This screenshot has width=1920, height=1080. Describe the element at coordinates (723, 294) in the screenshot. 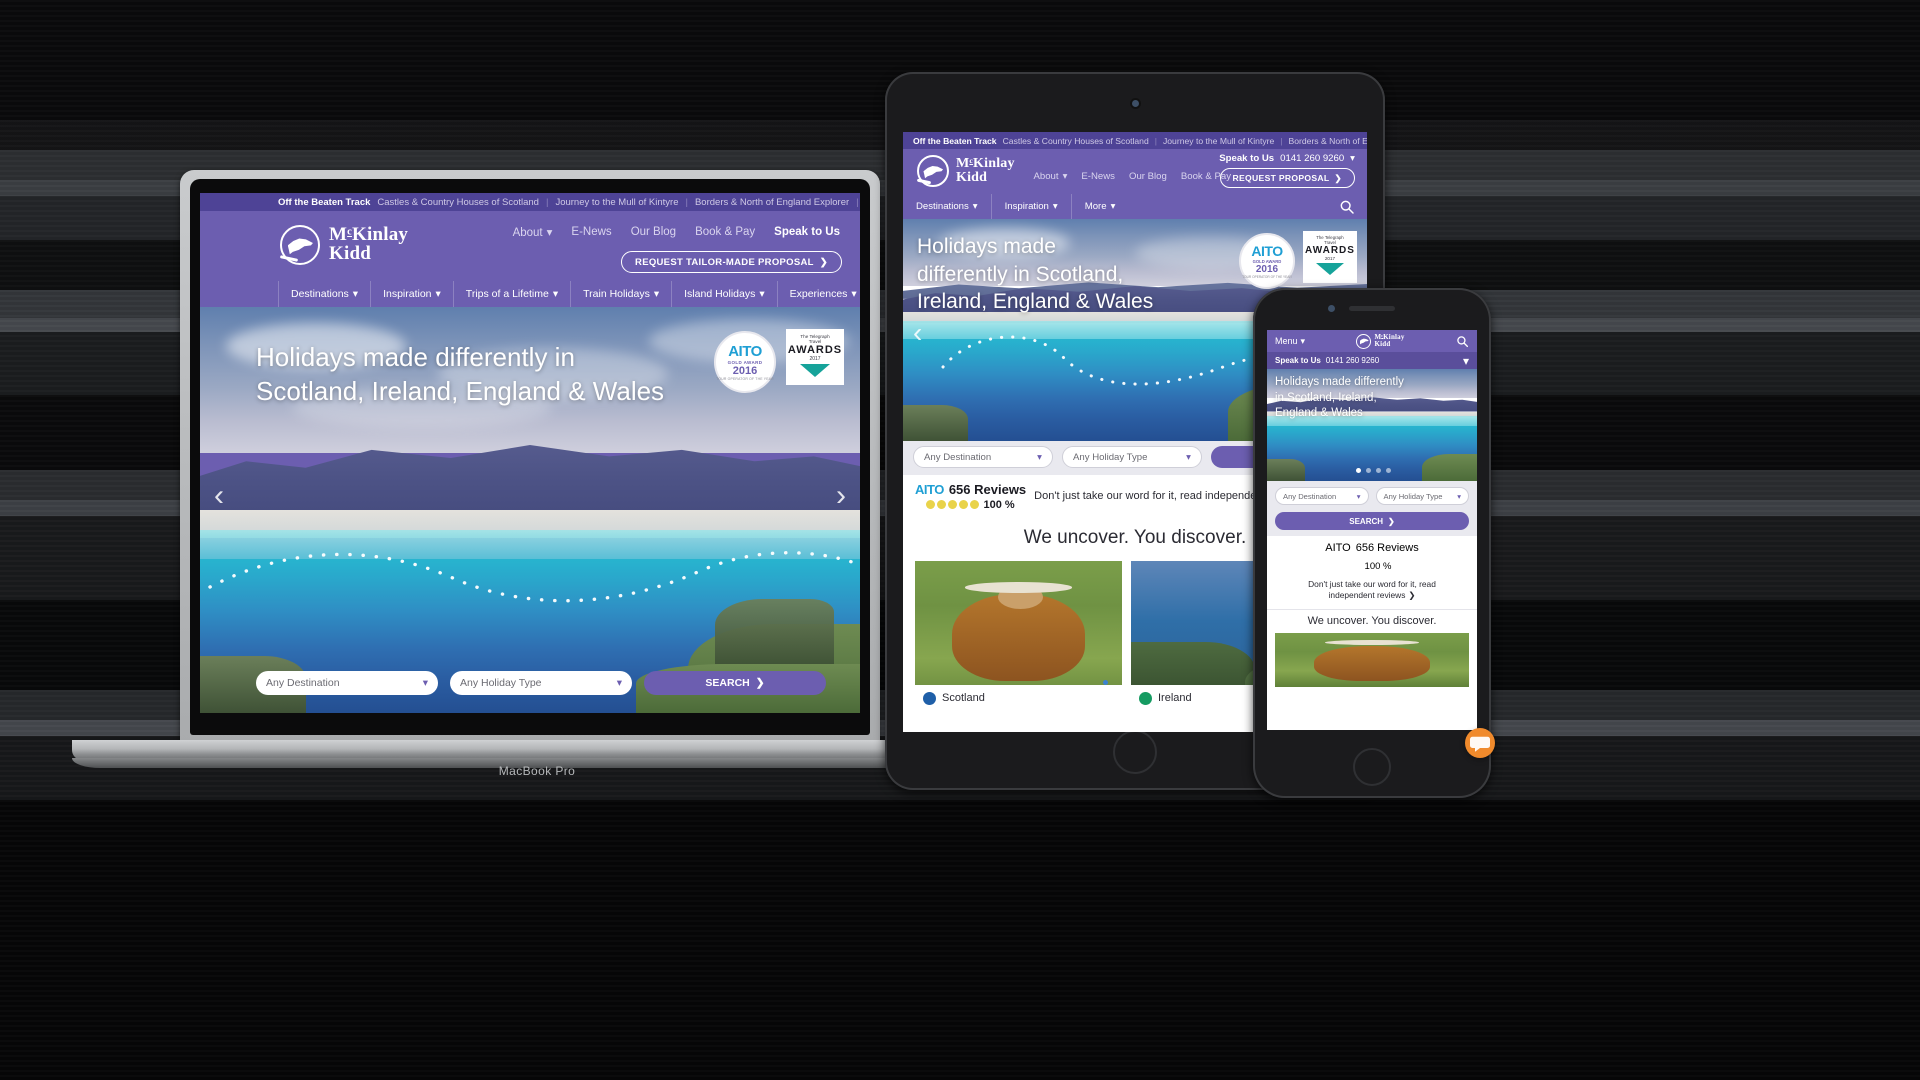

I see `nav-item-island-holidays: Island Holidays ▾` at that location.